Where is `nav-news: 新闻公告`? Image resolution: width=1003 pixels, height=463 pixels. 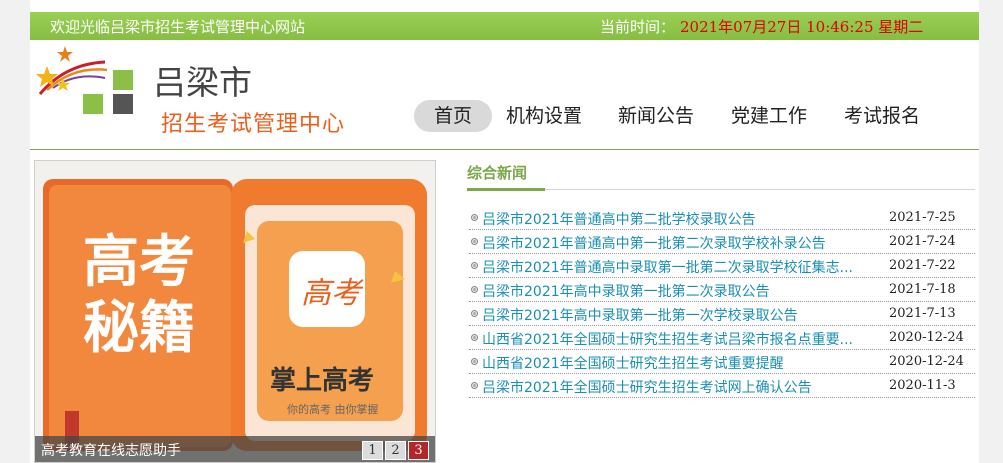
nav-news: 新闻公告 is located at coordinates (656, 116).